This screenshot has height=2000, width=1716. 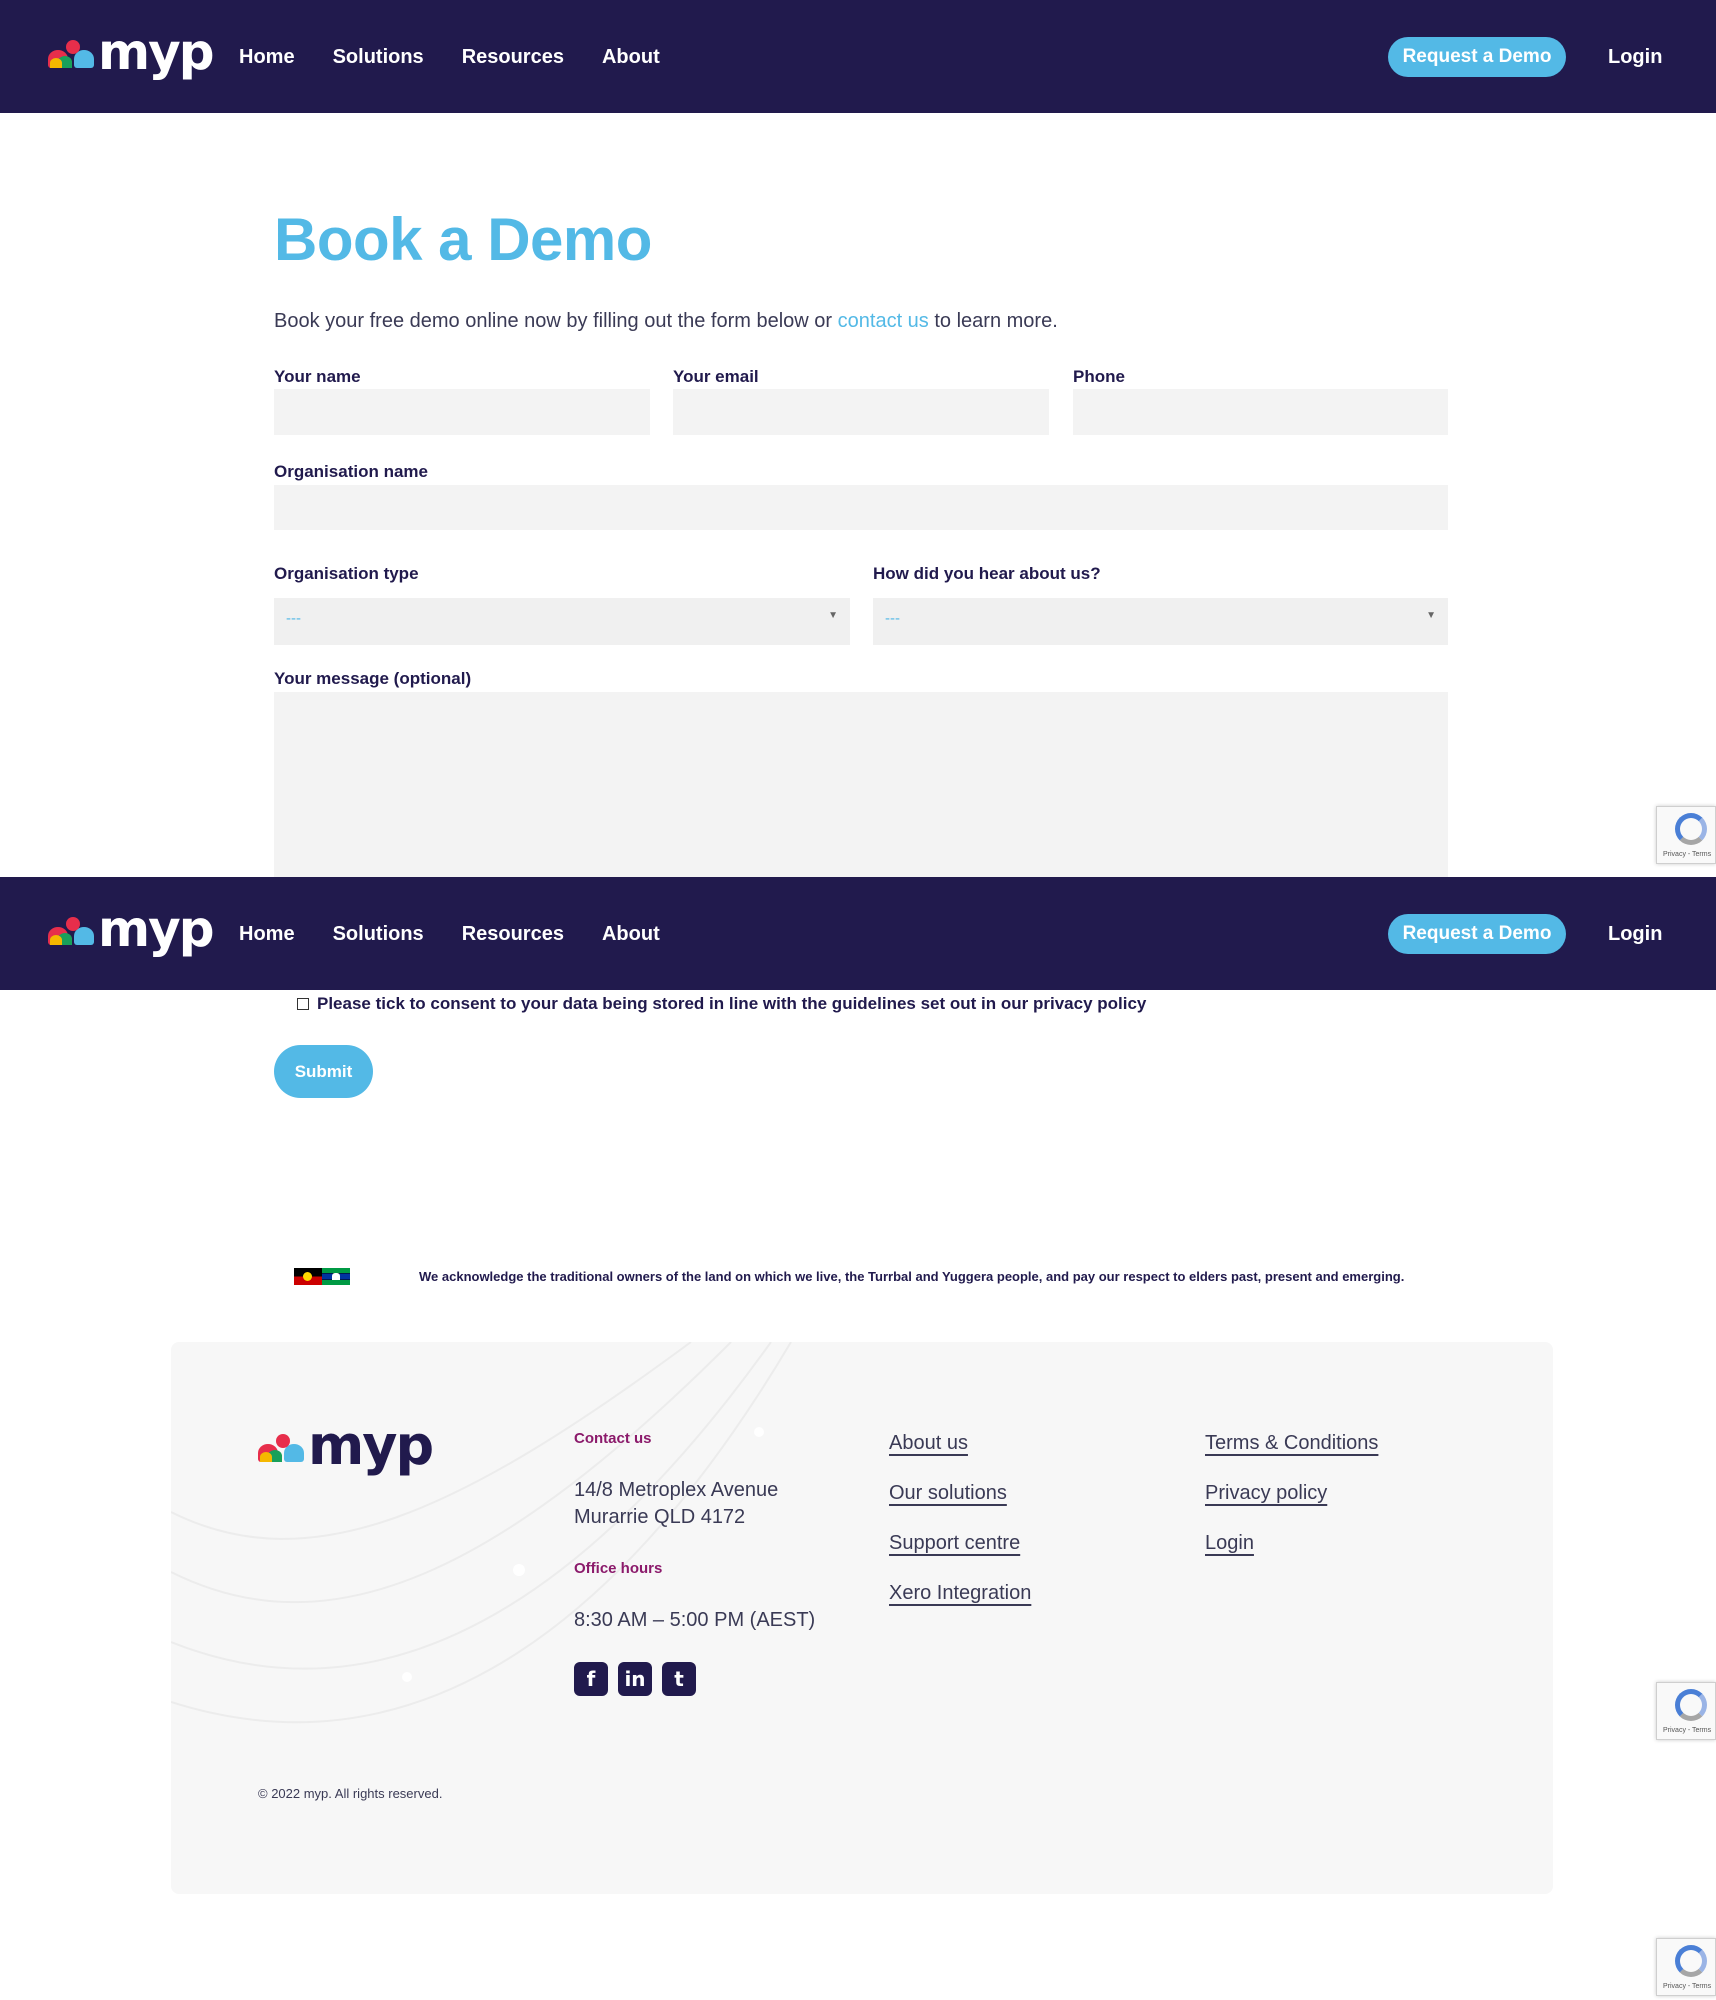 I want to click on org-type-label: Organisation type, so click(x=346, y=573).